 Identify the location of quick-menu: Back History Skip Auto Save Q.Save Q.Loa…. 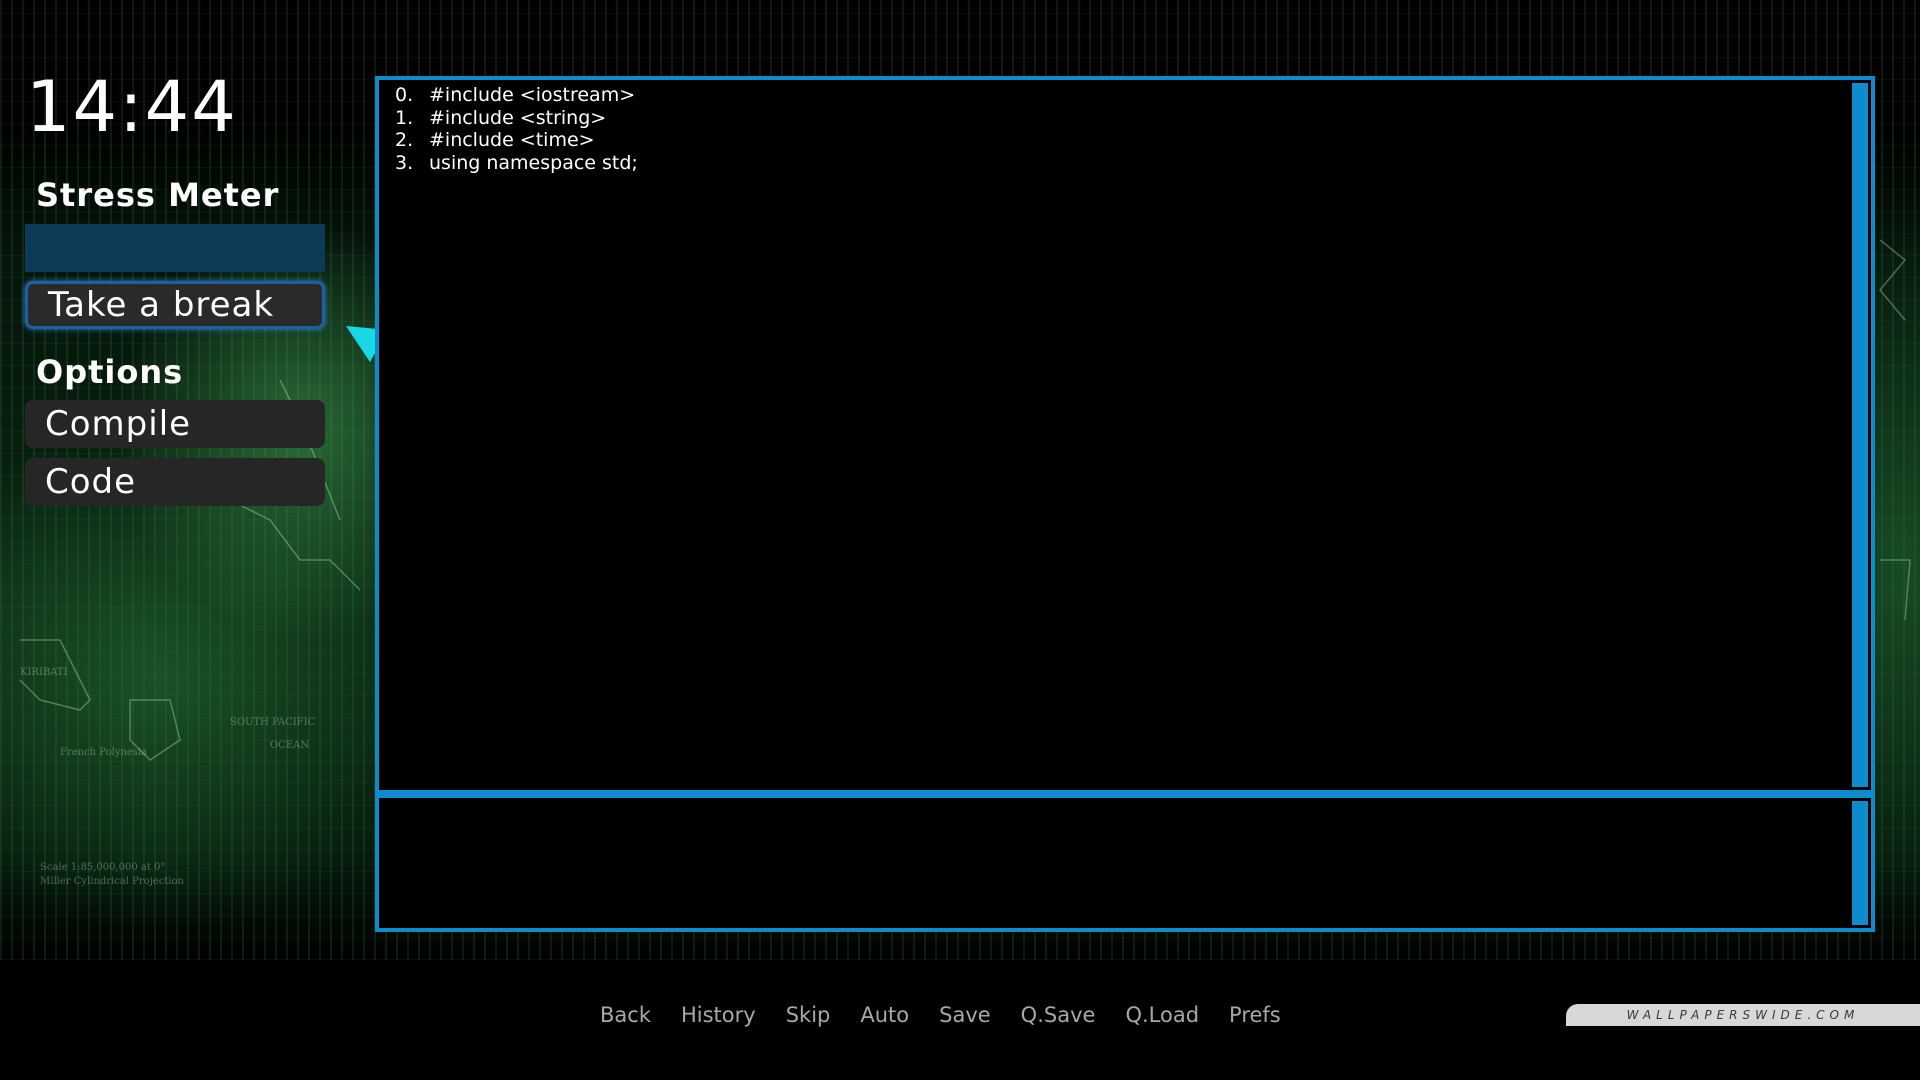
(940, 1015).